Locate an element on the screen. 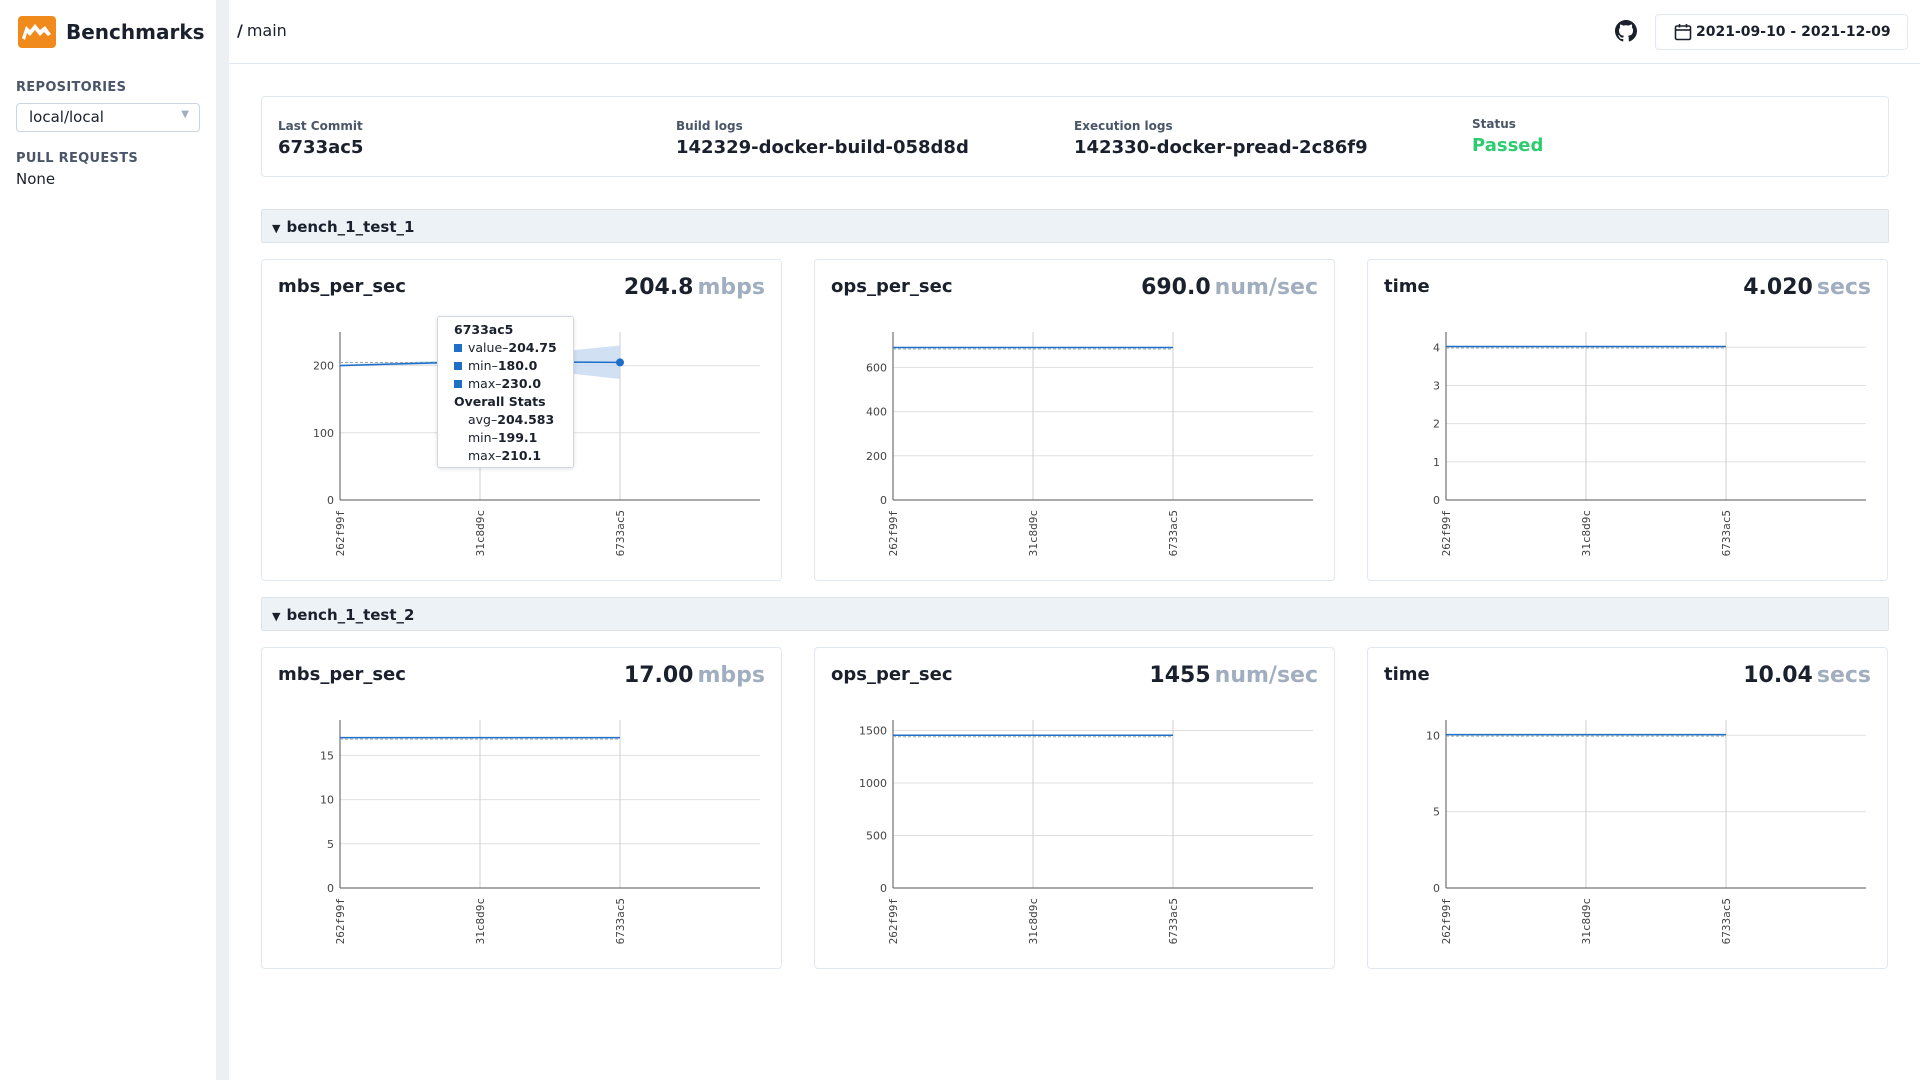  breadcrumb: / main is located at coordinates (262, 30).